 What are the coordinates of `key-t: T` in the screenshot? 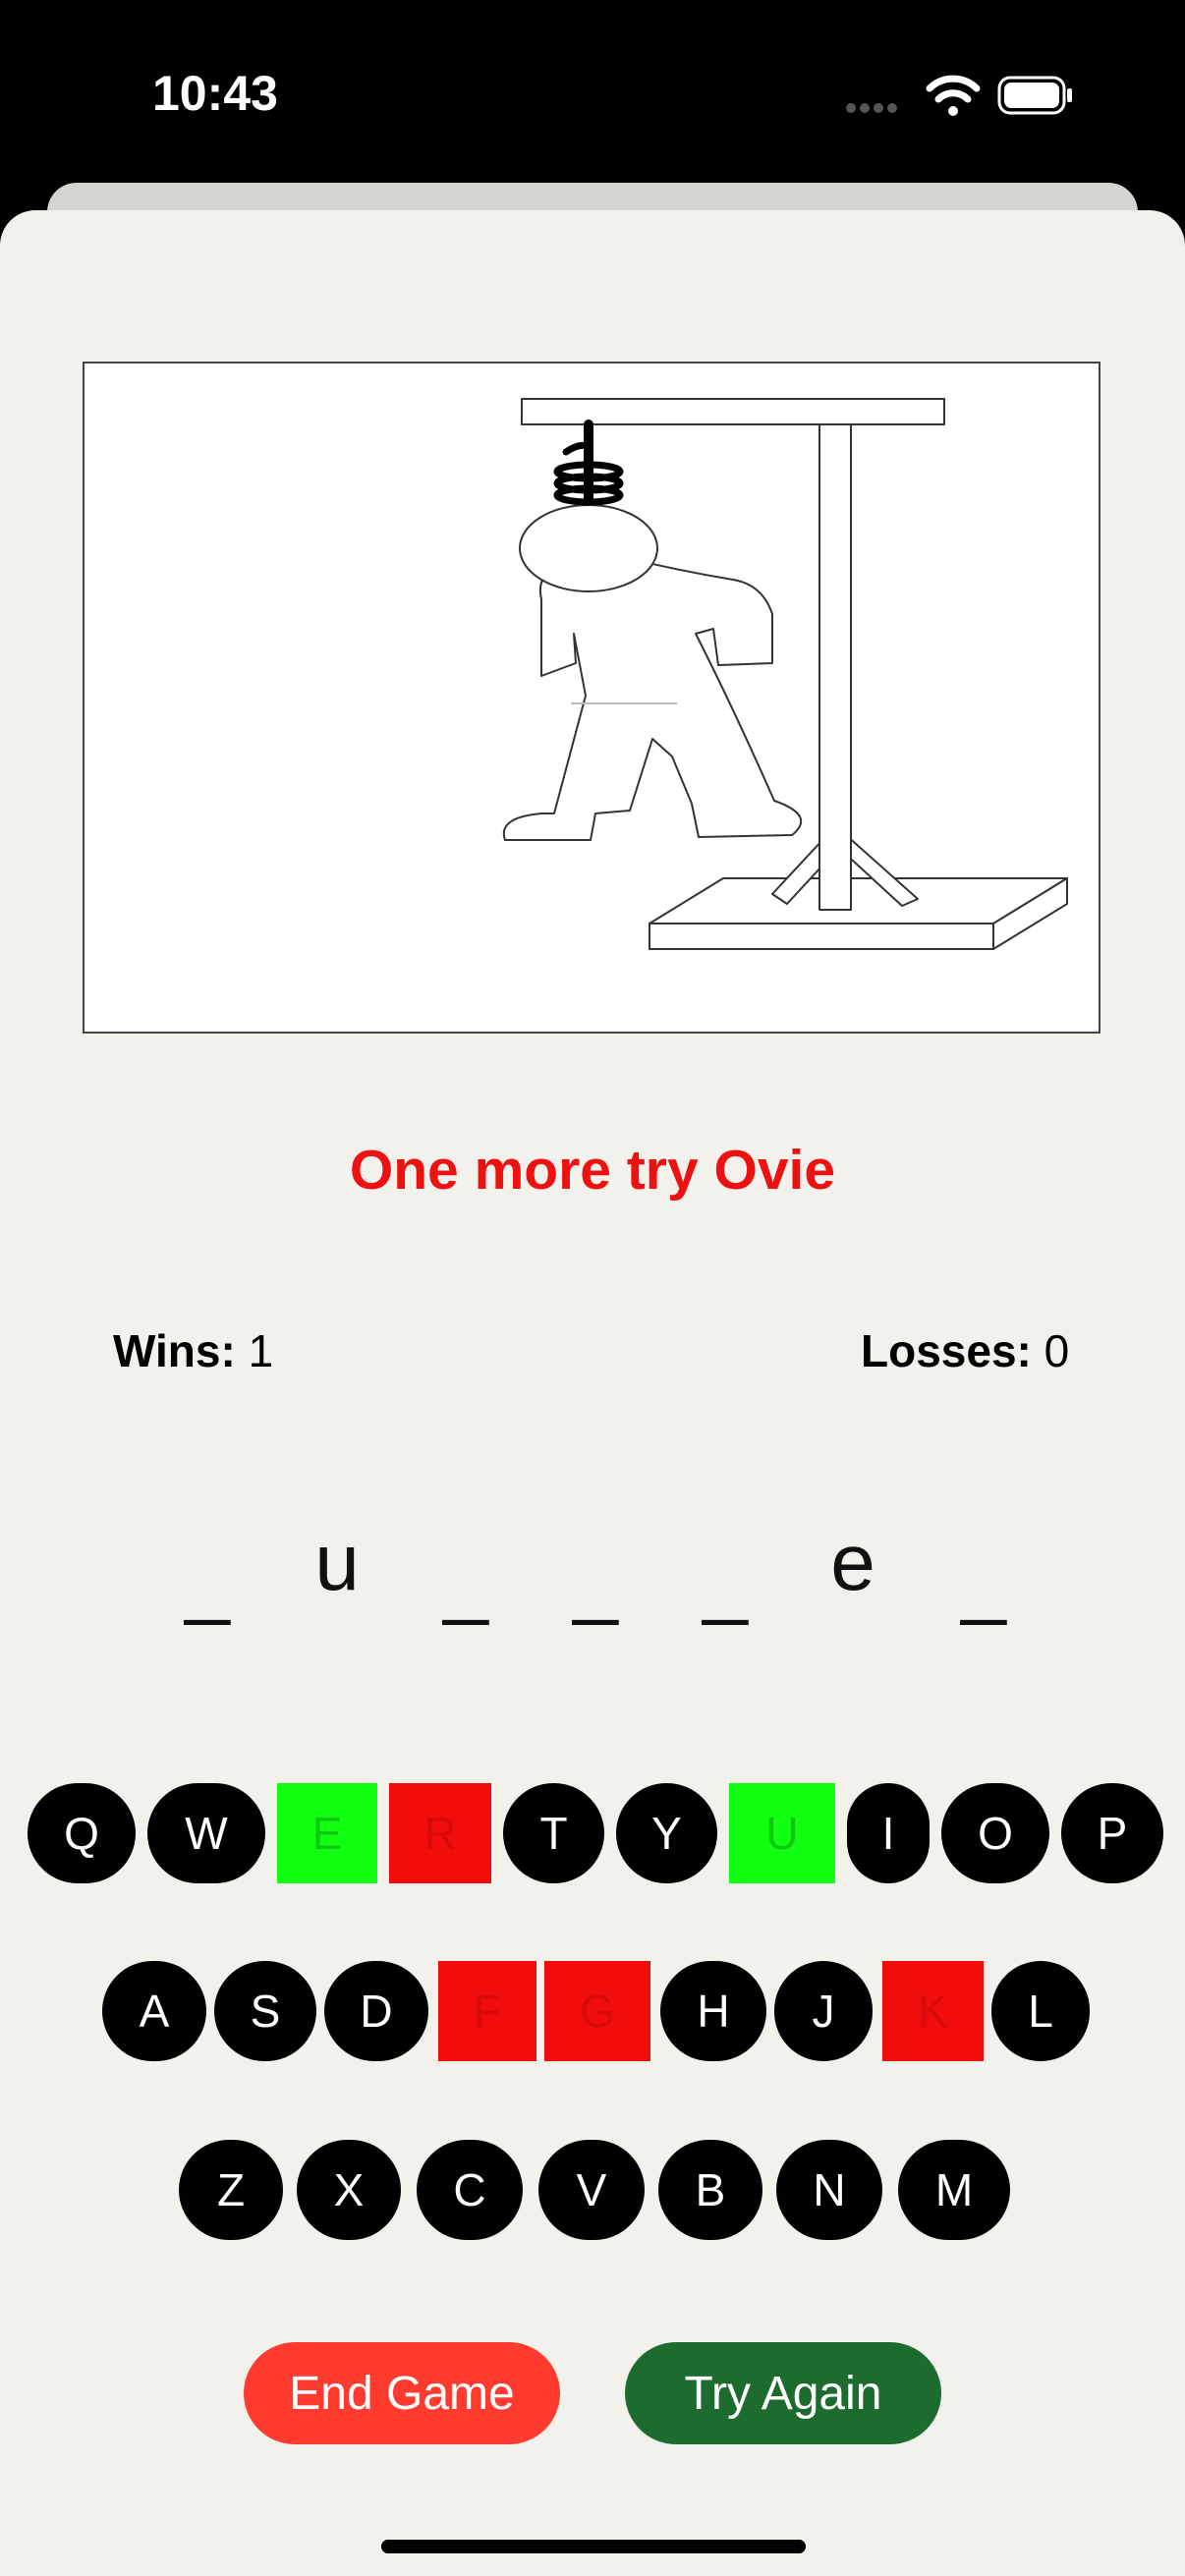 It's located at (554, 1833).